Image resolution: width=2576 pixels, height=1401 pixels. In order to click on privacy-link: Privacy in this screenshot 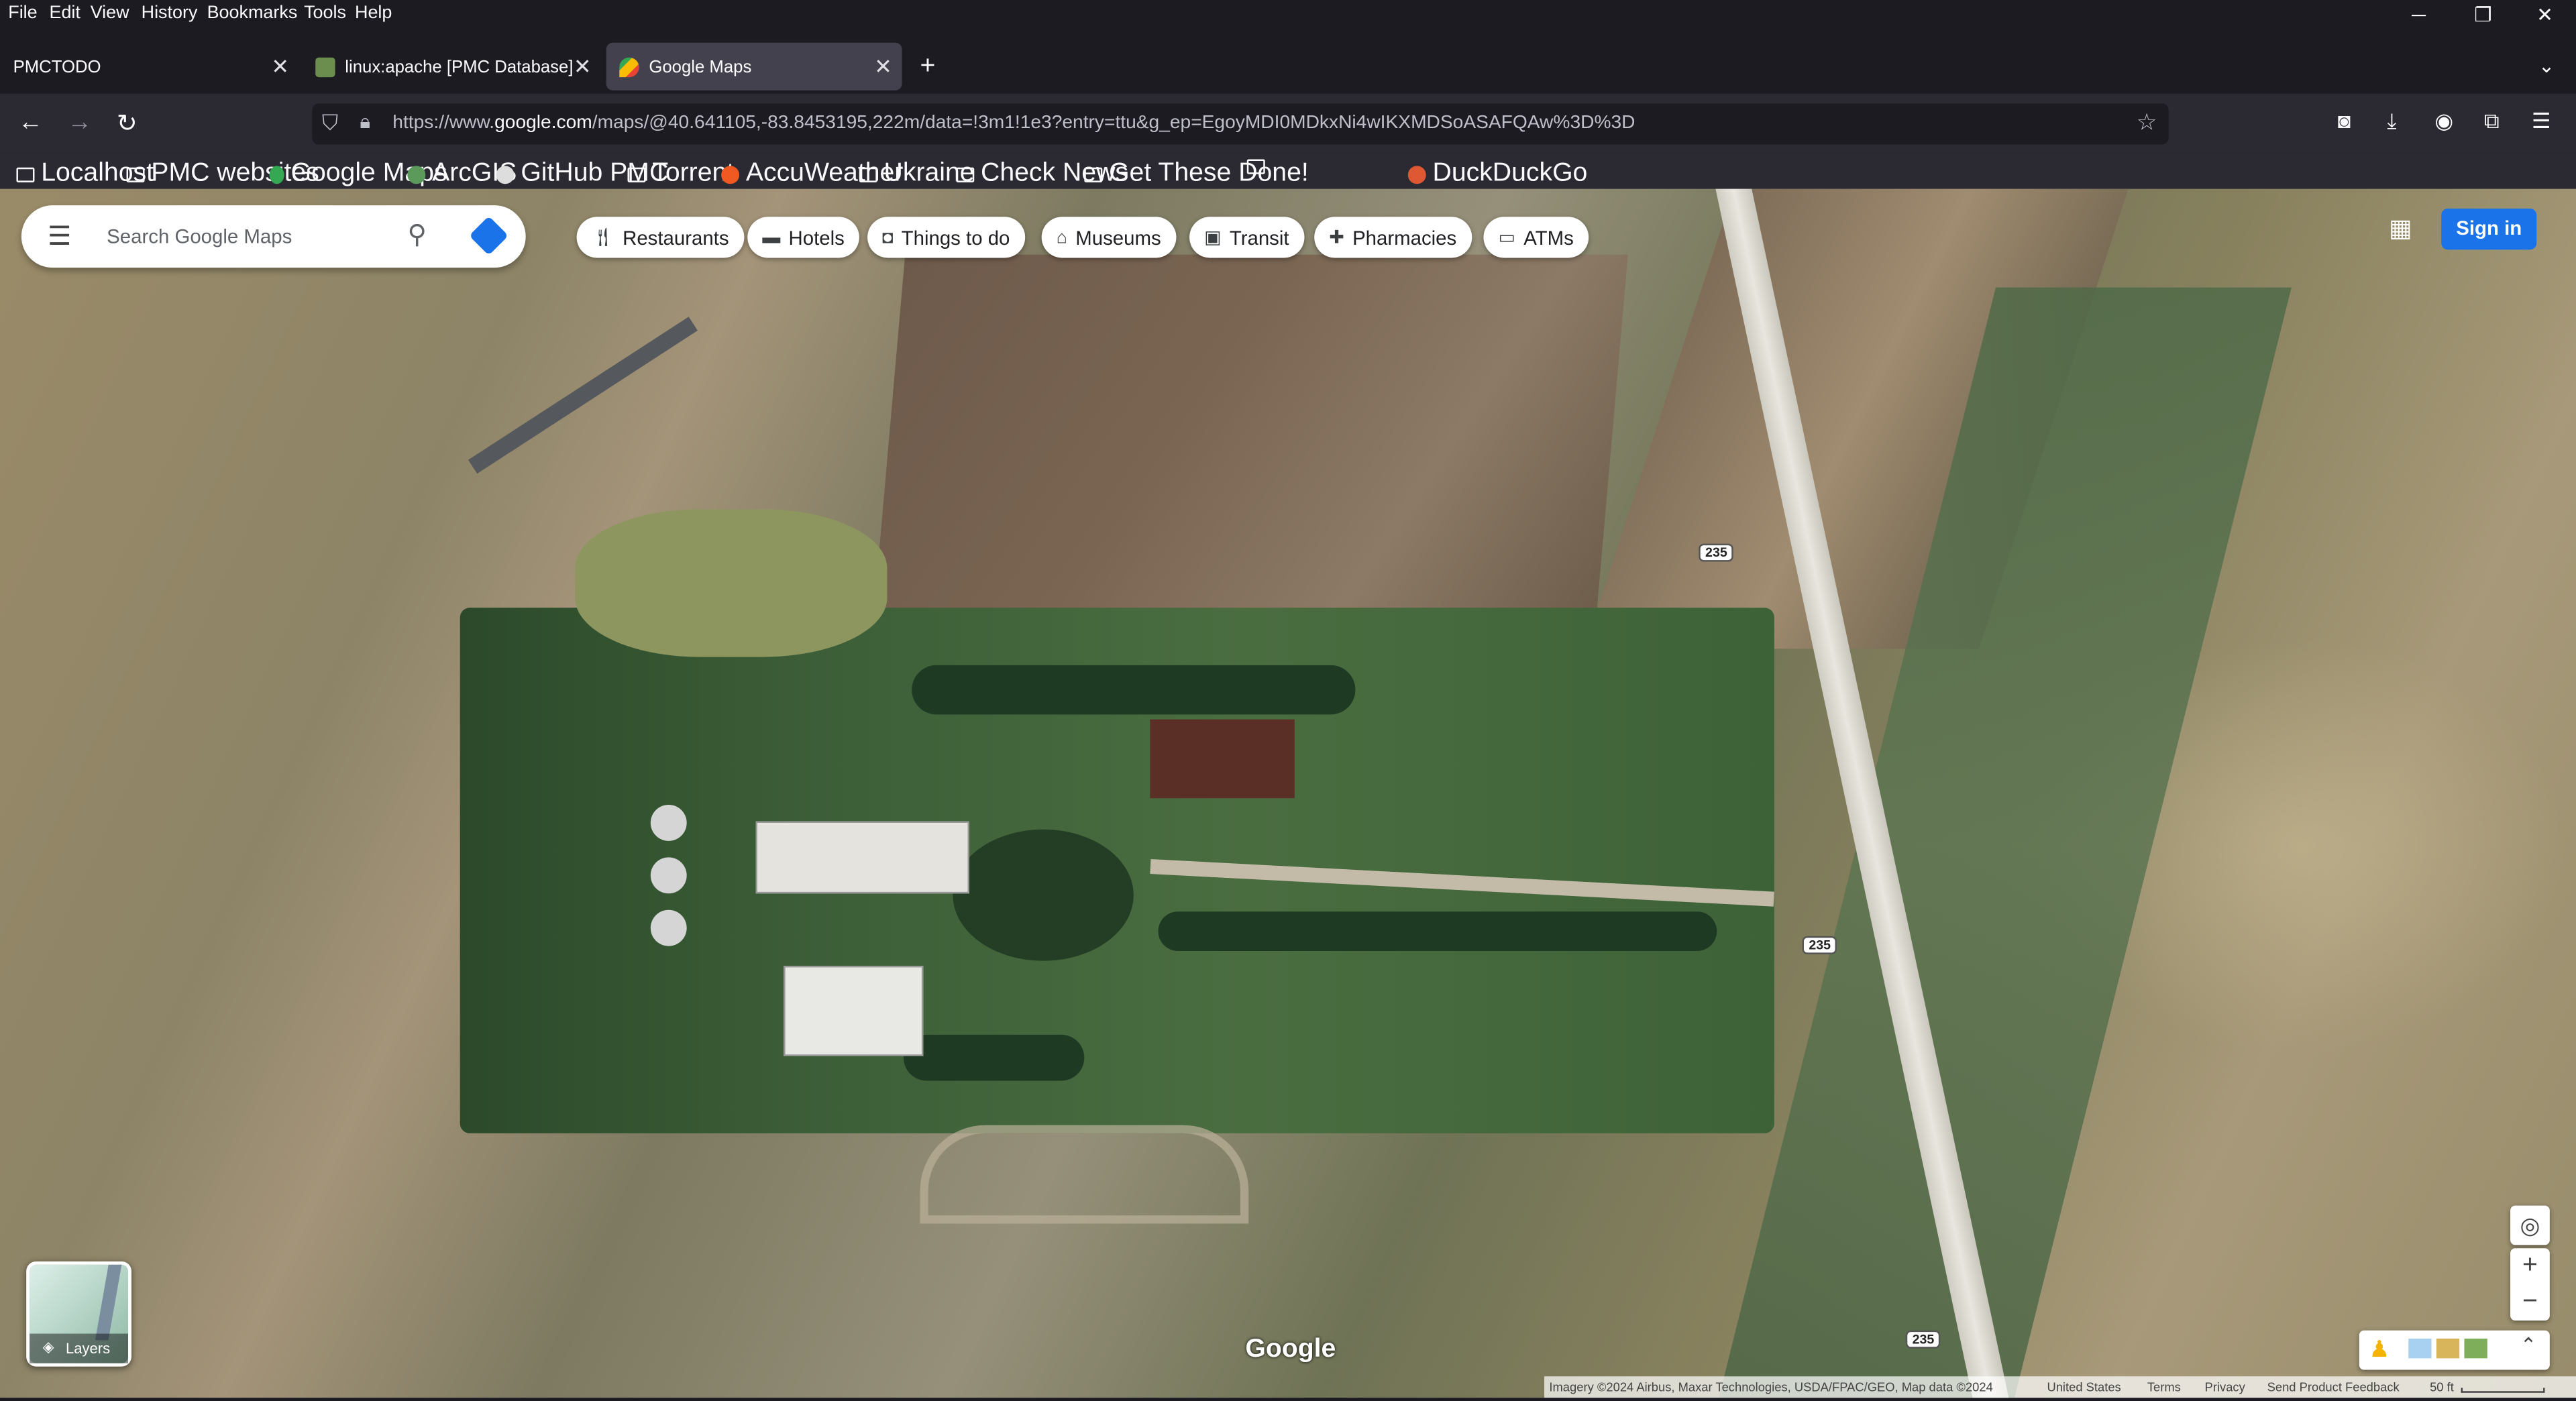, I will do `click(2225, 1387)`.